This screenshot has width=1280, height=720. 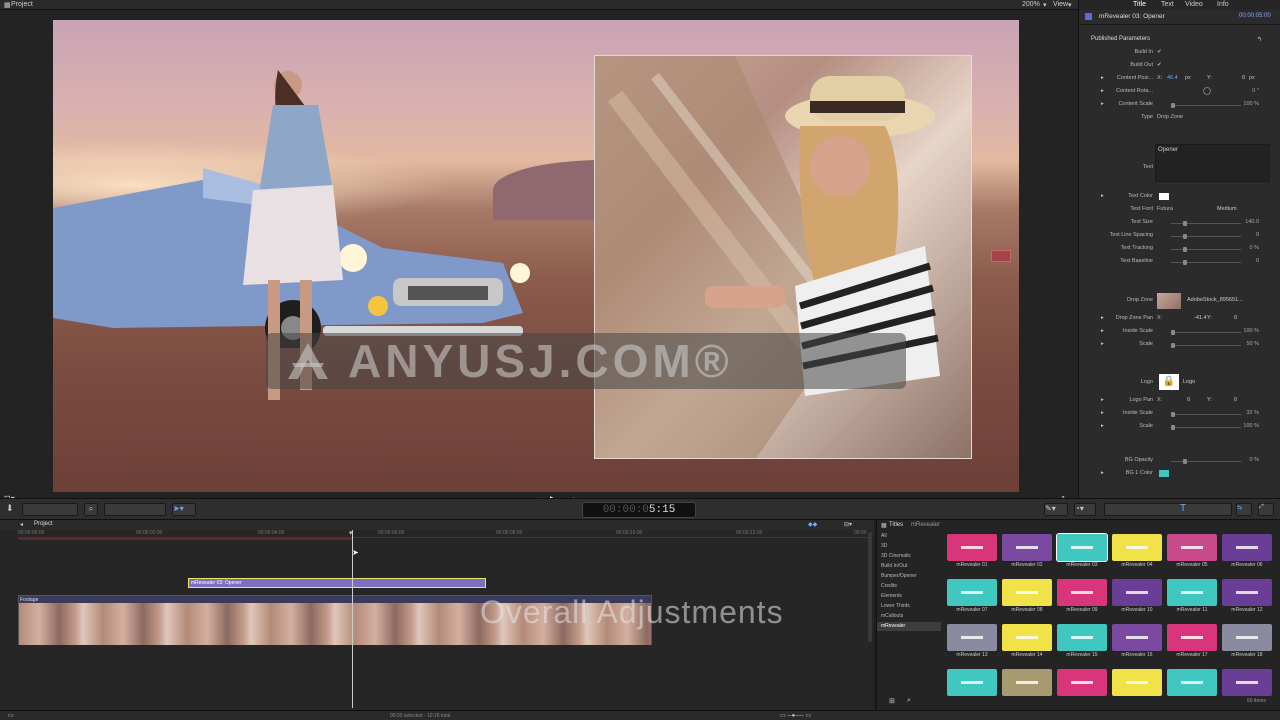 What do you see at coordinates (892, 701) in the screenshot?
I see `list-view-icon: ⊞` at bounding box center [892, 701].